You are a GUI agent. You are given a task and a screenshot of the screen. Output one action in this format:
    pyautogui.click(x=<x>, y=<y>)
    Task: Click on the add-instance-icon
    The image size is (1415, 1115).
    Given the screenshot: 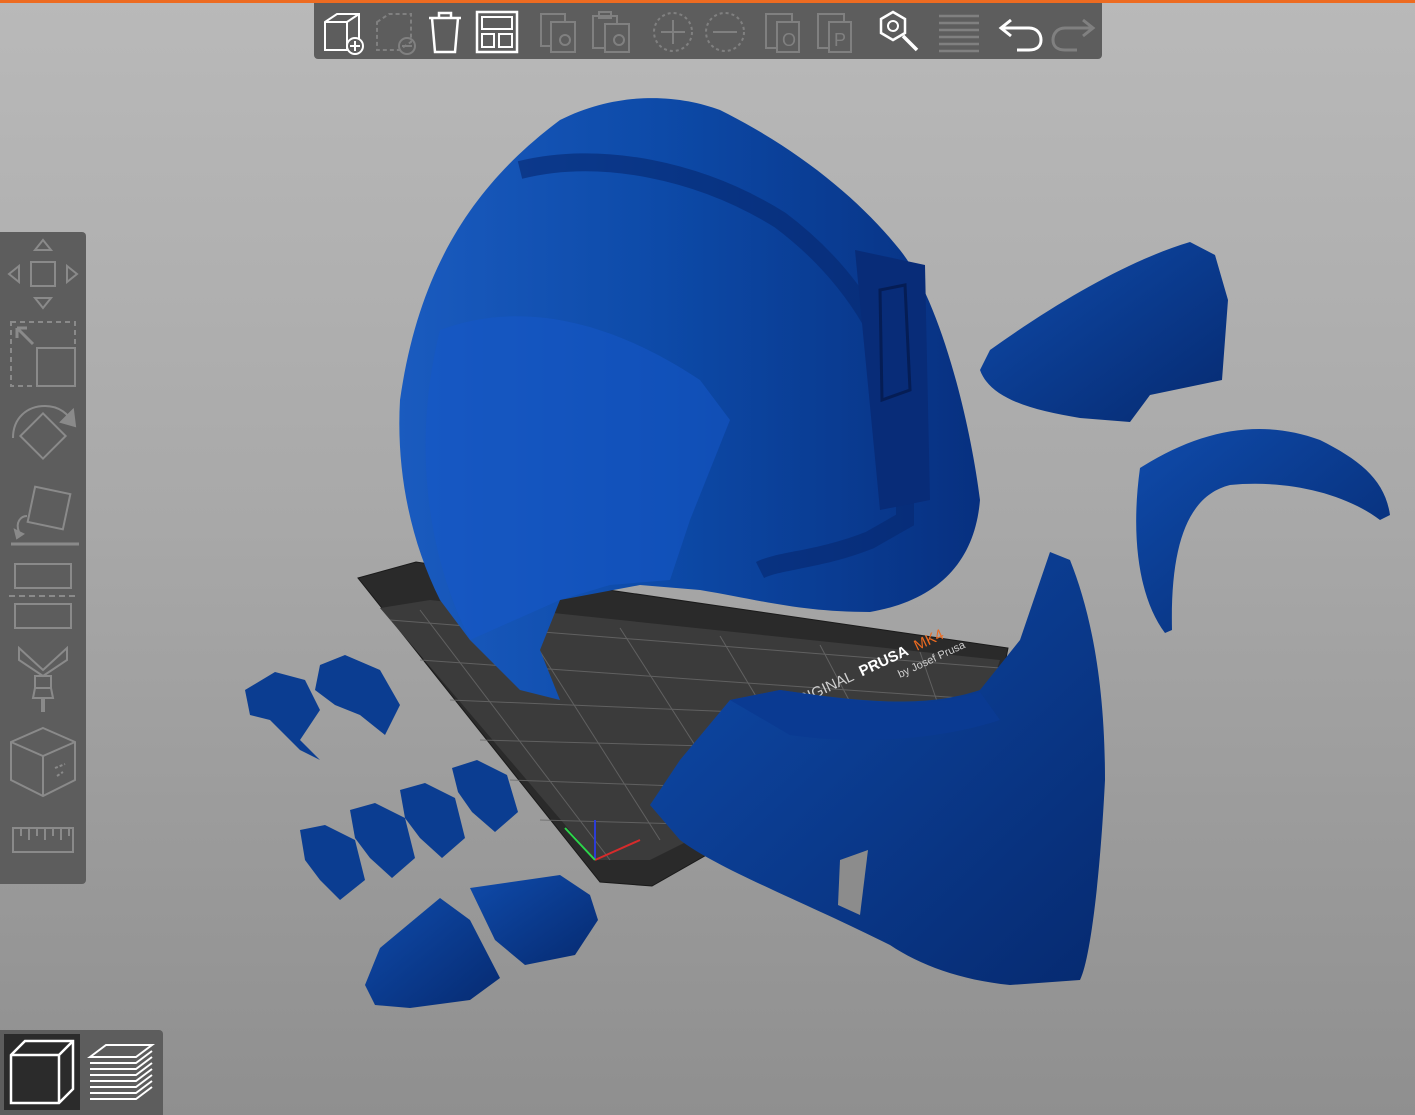 What is the action you would take?
    pyautogui.click(x=673, y=32)
    